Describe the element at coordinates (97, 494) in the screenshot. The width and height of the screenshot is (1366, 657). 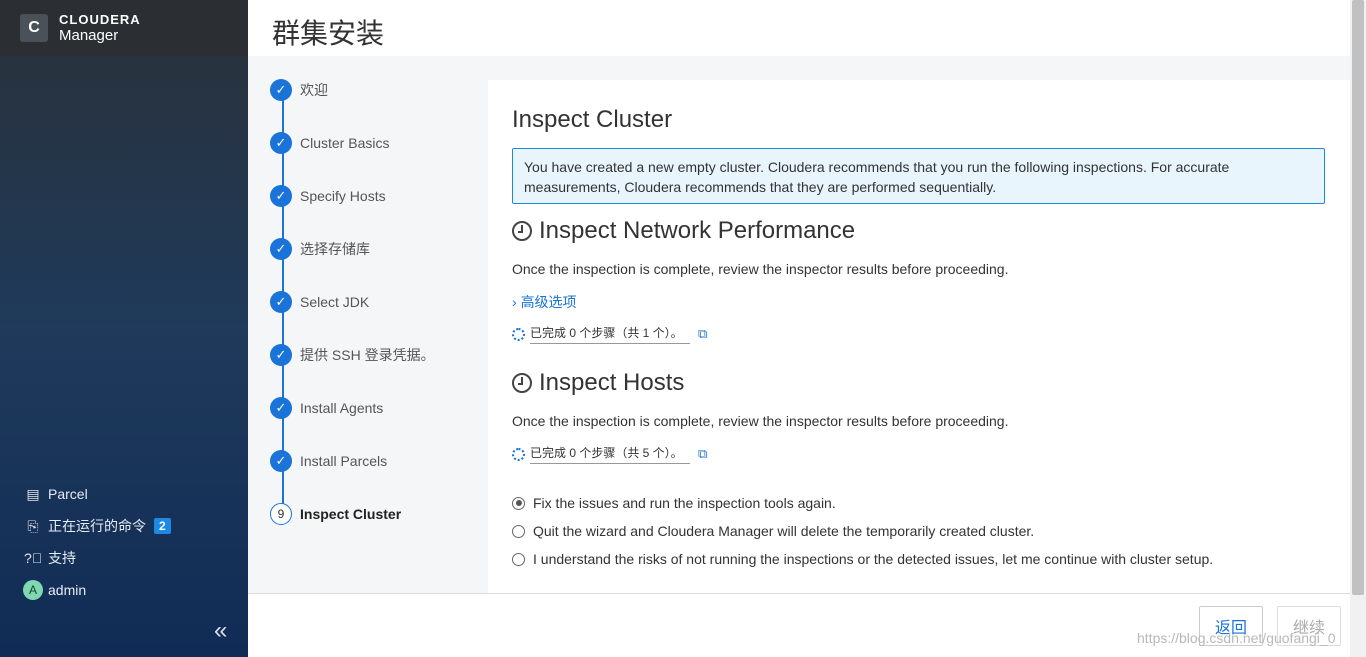
I see `sidebar-item-parcel: ▤ Parcel` at that location.